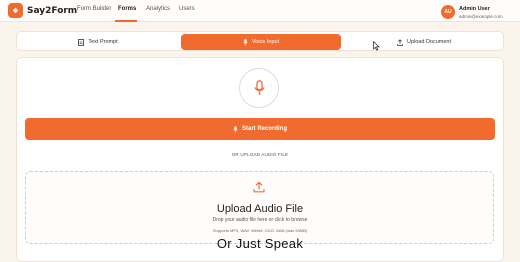 This screenshot has width=520, height=262. I want to click on input-mode-tabs: Text Prompt Voice Input Upload Document, so click(260, 41).